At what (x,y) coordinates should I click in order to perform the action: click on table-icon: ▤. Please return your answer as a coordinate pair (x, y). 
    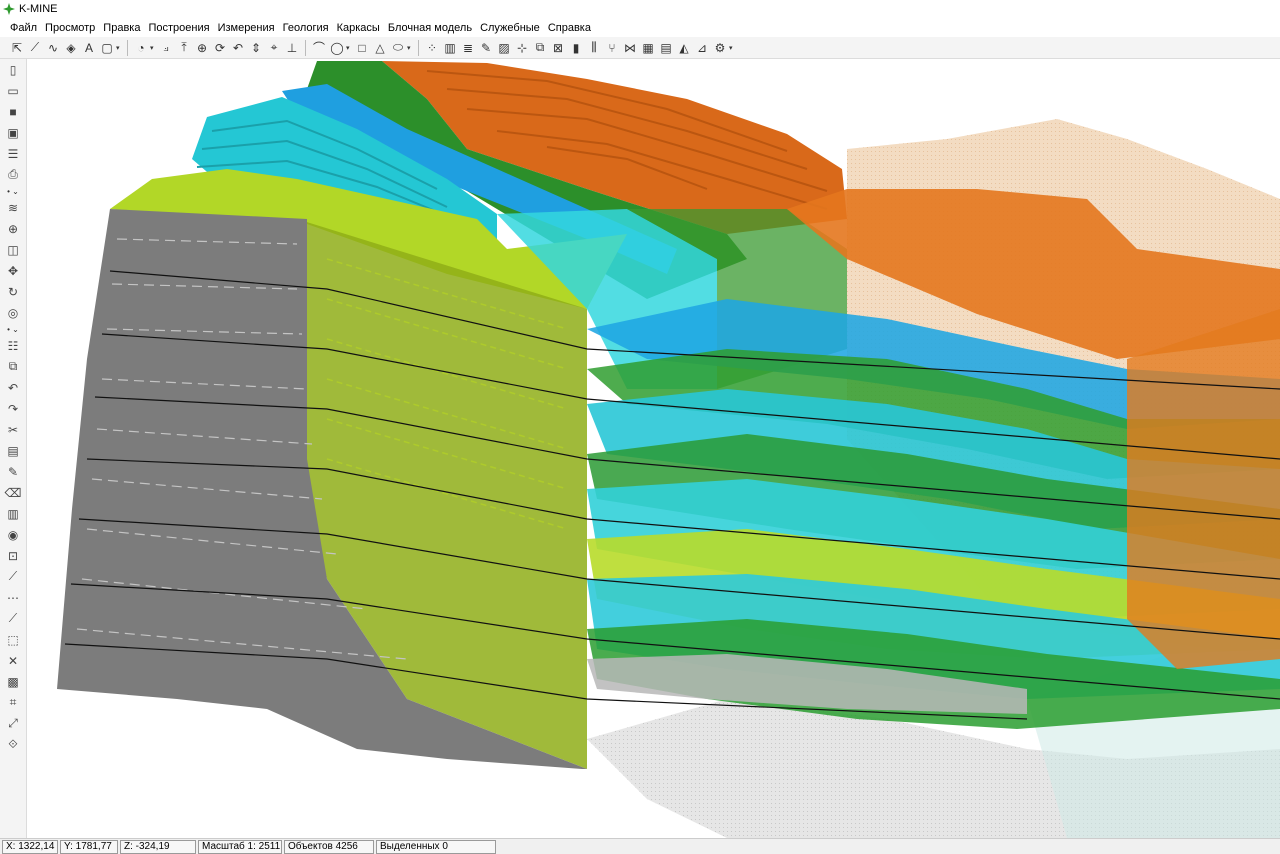
    Looking at the image, I should click on (666, 48).